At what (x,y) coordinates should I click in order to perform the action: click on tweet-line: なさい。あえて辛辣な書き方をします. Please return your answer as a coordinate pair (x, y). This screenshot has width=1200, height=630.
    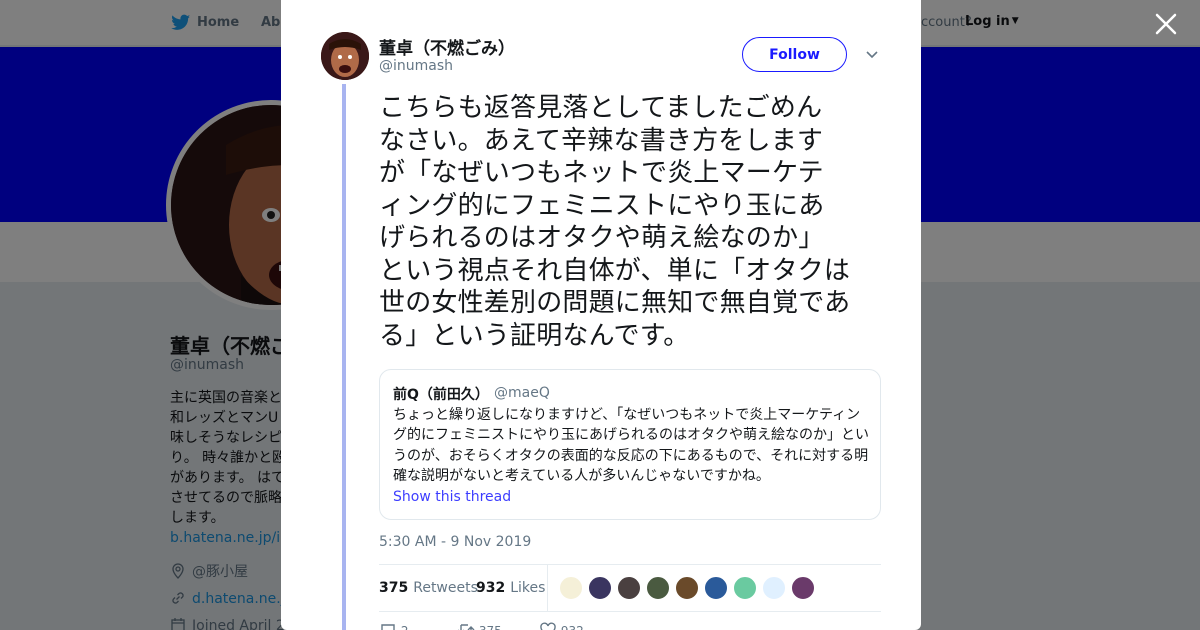
    Looking at the image, I should click on (601, 140).